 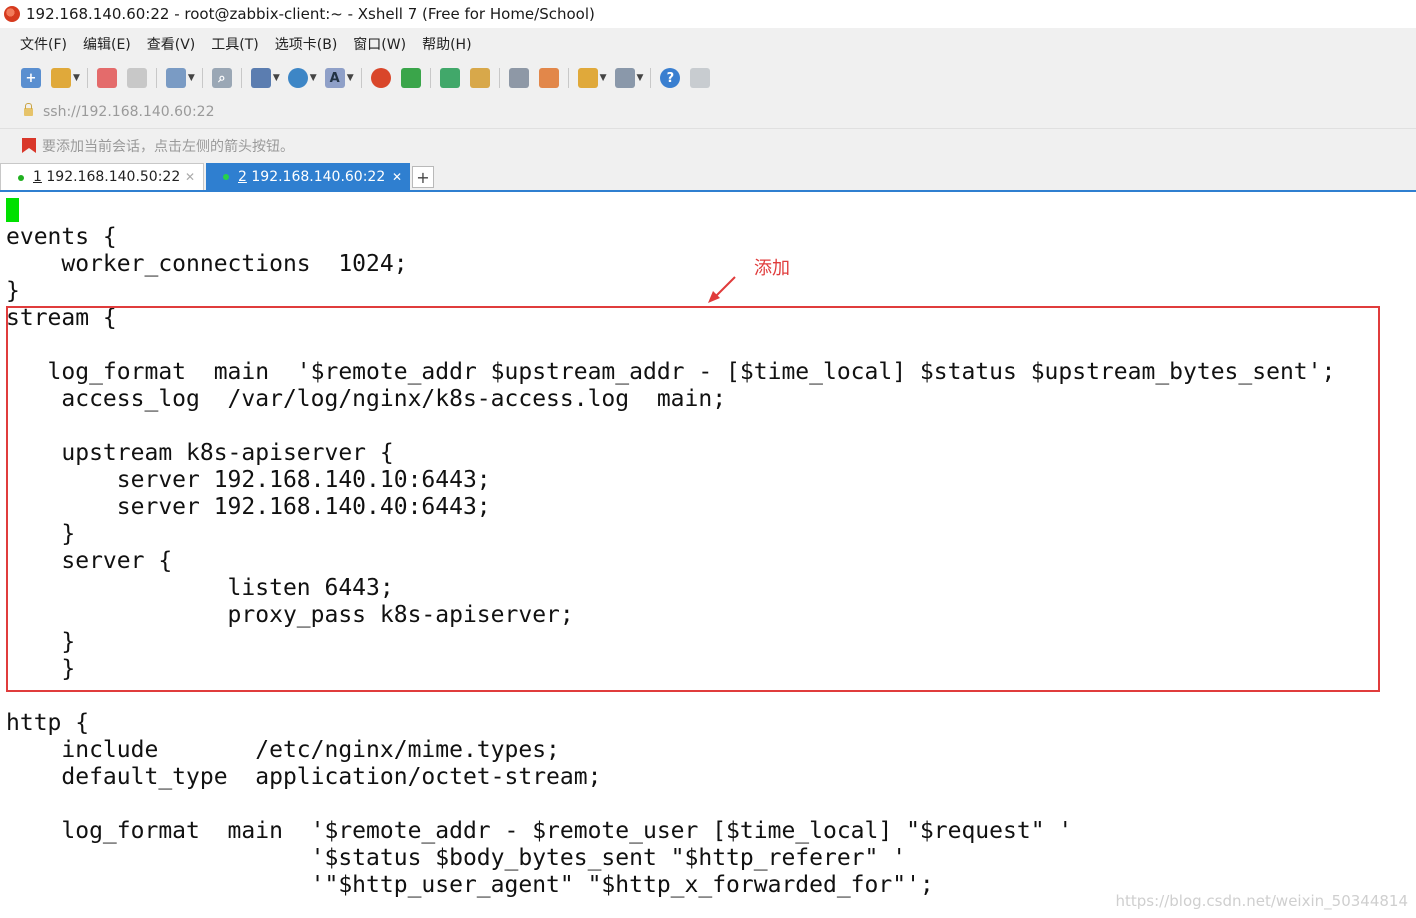 I want to click on toolbar: + ▼ ▼ ⌕ ▼ ▼ A ▼ ▼ ▼ ?, so click(x=708, y=78).